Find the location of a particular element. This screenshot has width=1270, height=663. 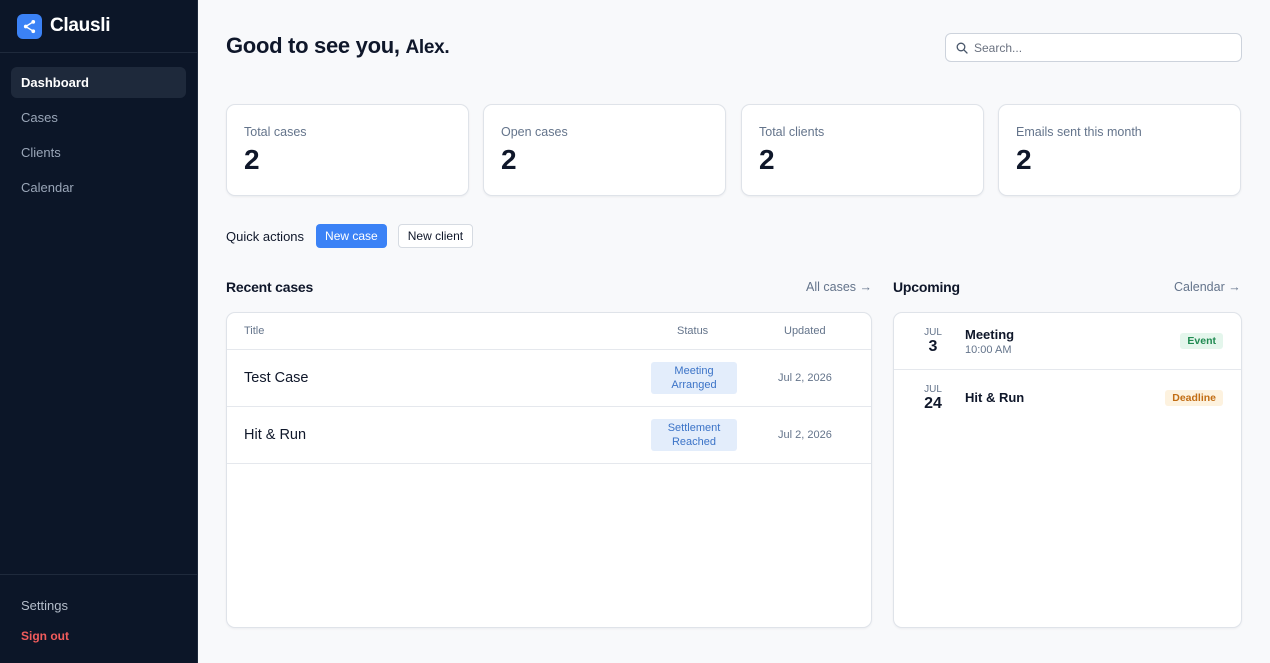

event-title: Hit & Run is located at coordinates (995, 397).